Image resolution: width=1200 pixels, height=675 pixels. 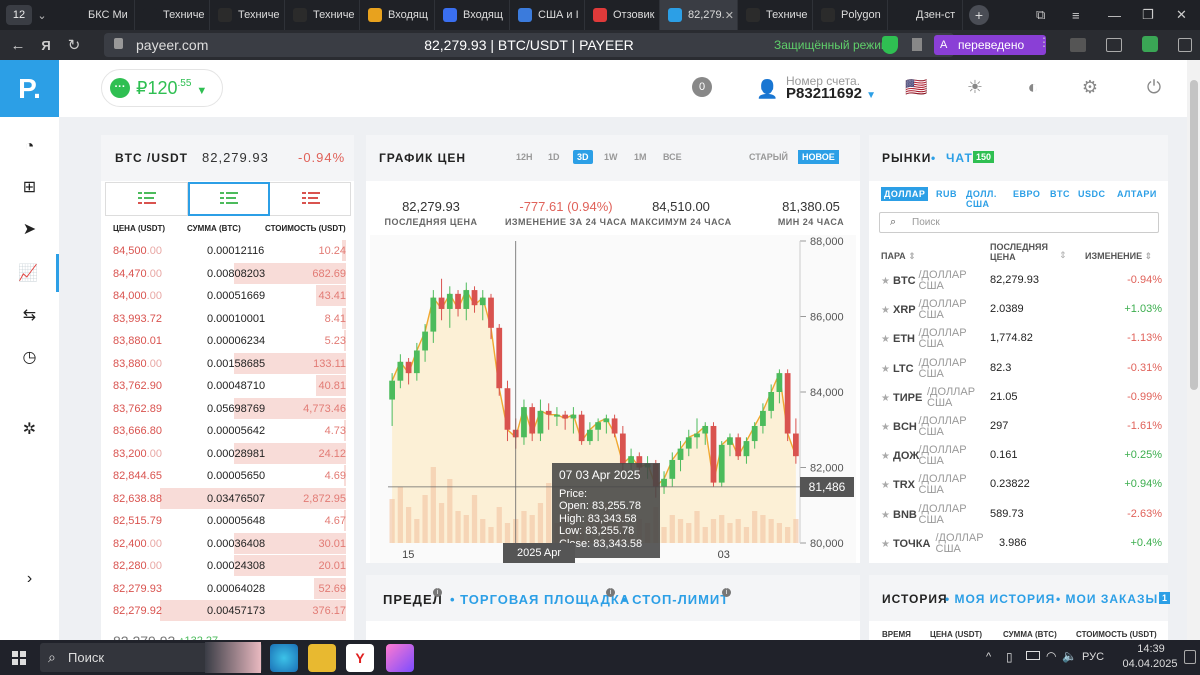 I want to click on restore-button: ❐, so click(x=1148, y=15).